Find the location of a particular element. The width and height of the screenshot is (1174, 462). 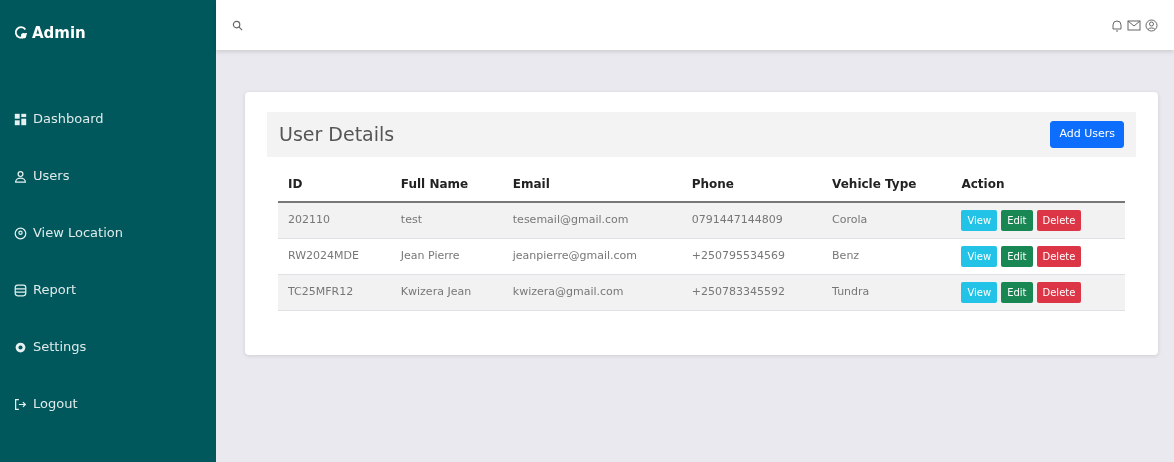

table-cell: 0791447144809 is located at coordinates (752, 219).